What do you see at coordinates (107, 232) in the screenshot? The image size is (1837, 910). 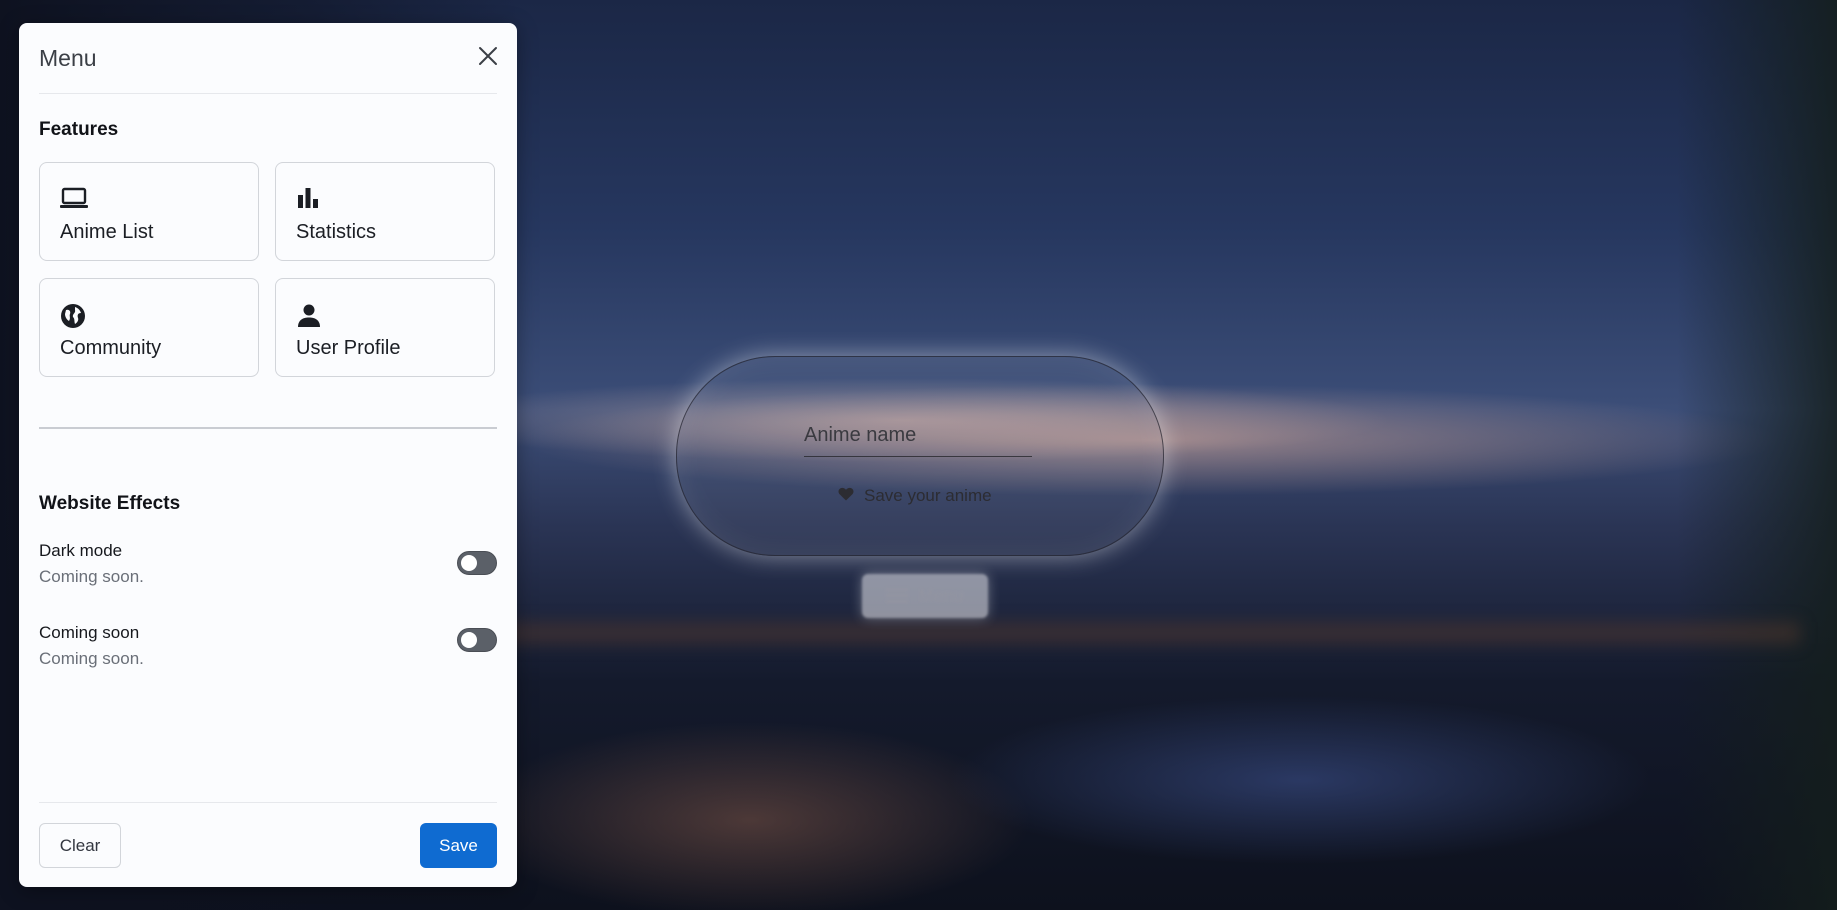 I see `feature-card-label: Anime List` at bounding box center [107, 232].